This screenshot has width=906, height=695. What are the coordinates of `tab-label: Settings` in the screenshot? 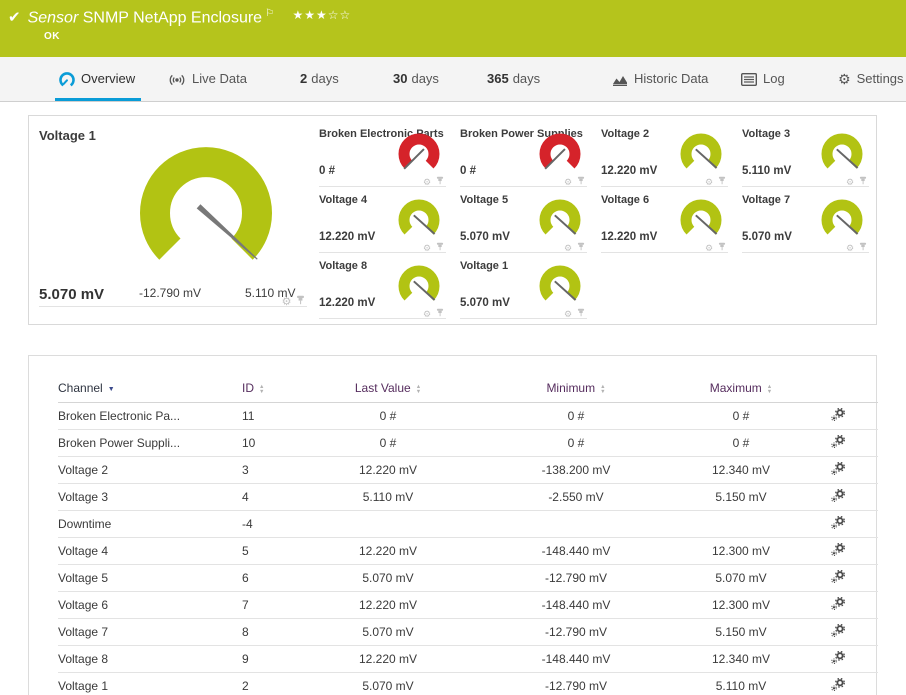 It's located at (880, 78).